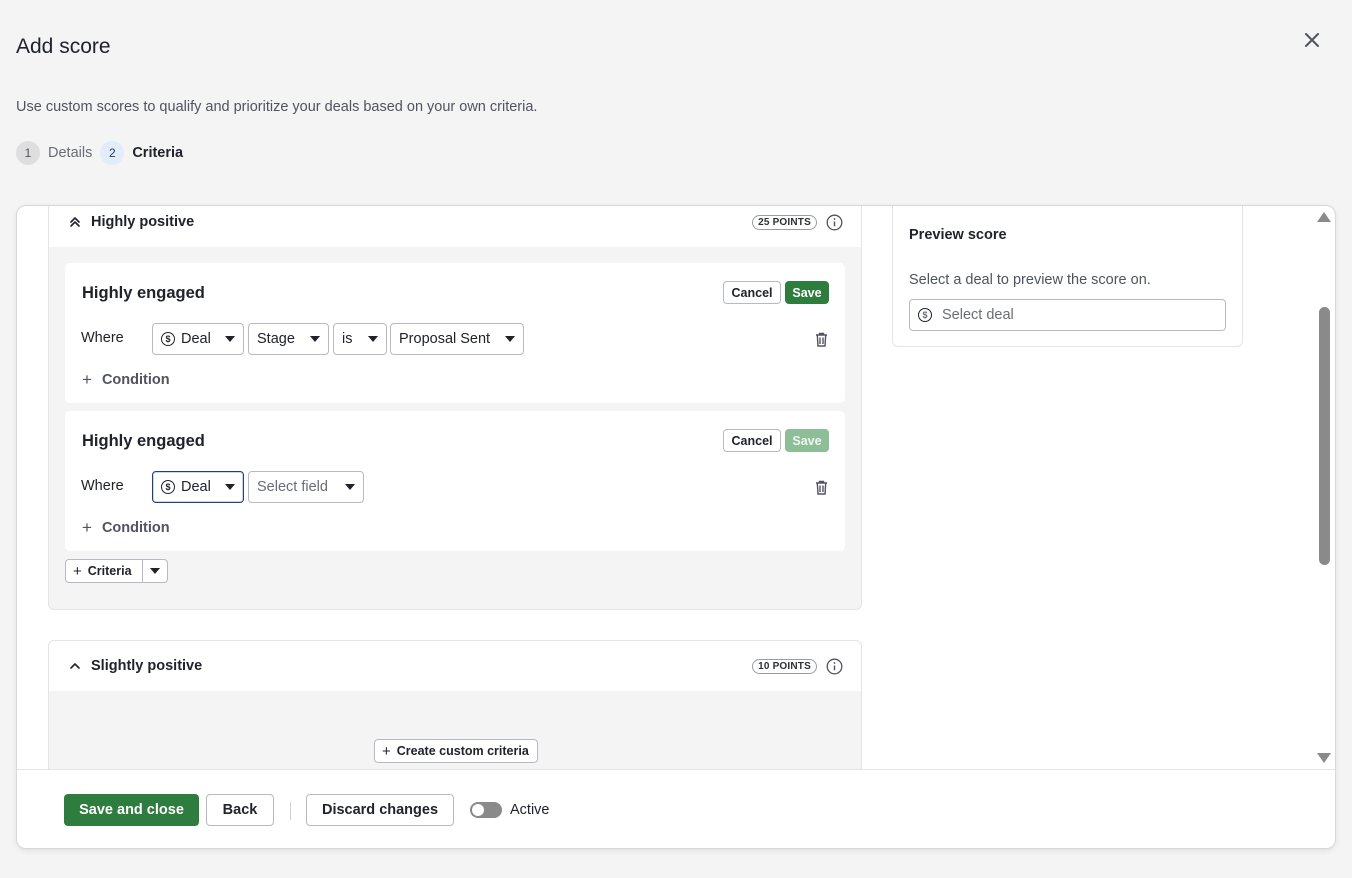 This screenshot has height=878, width=1352. Describe the element at coordinates (445, 339) in the screenshot. I see `value-value: Proposal Sent` at that location.